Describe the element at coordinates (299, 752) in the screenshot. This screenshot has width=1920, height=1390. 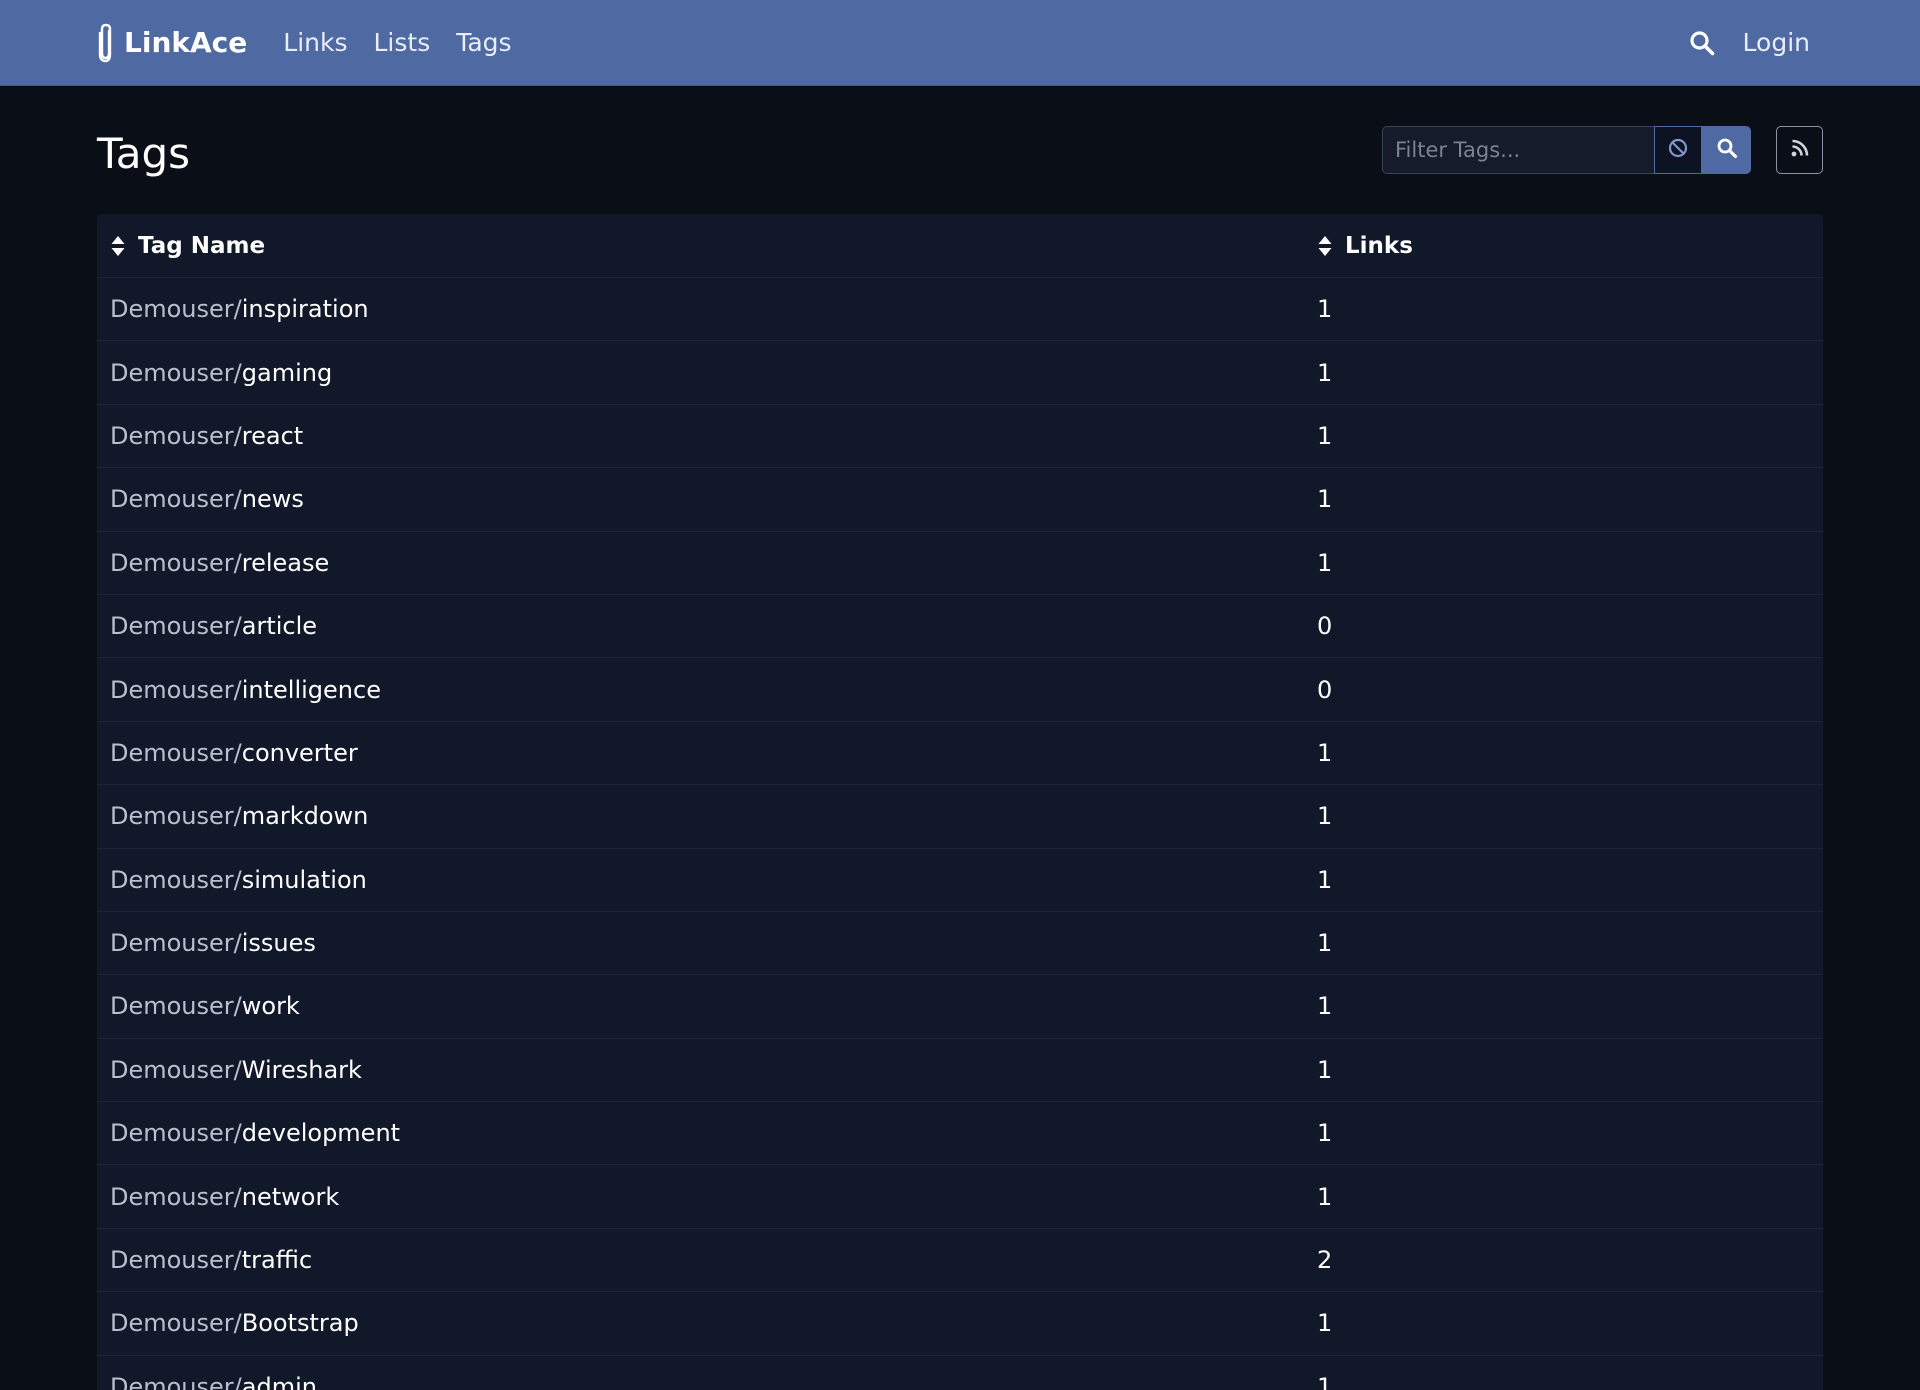
I see `tag-name: converter` at that location.